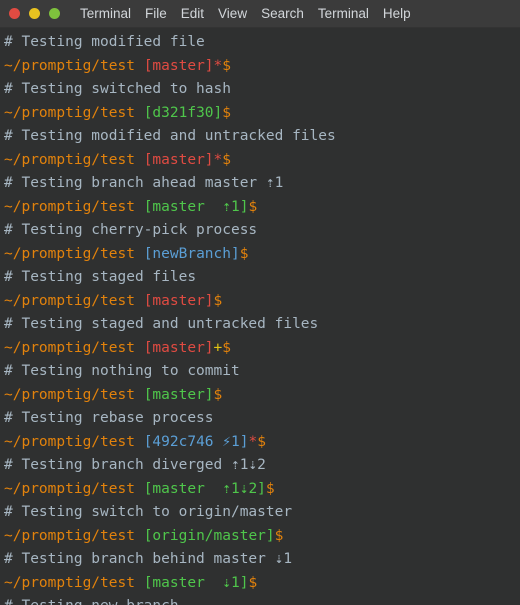 This screenshot has width=520, height=605. What do you see at coordinates (261, 114) in the screenshot?
I see `prompt-line: ~/promptig/test [d321f30]$` at bounding box center [261, 114].